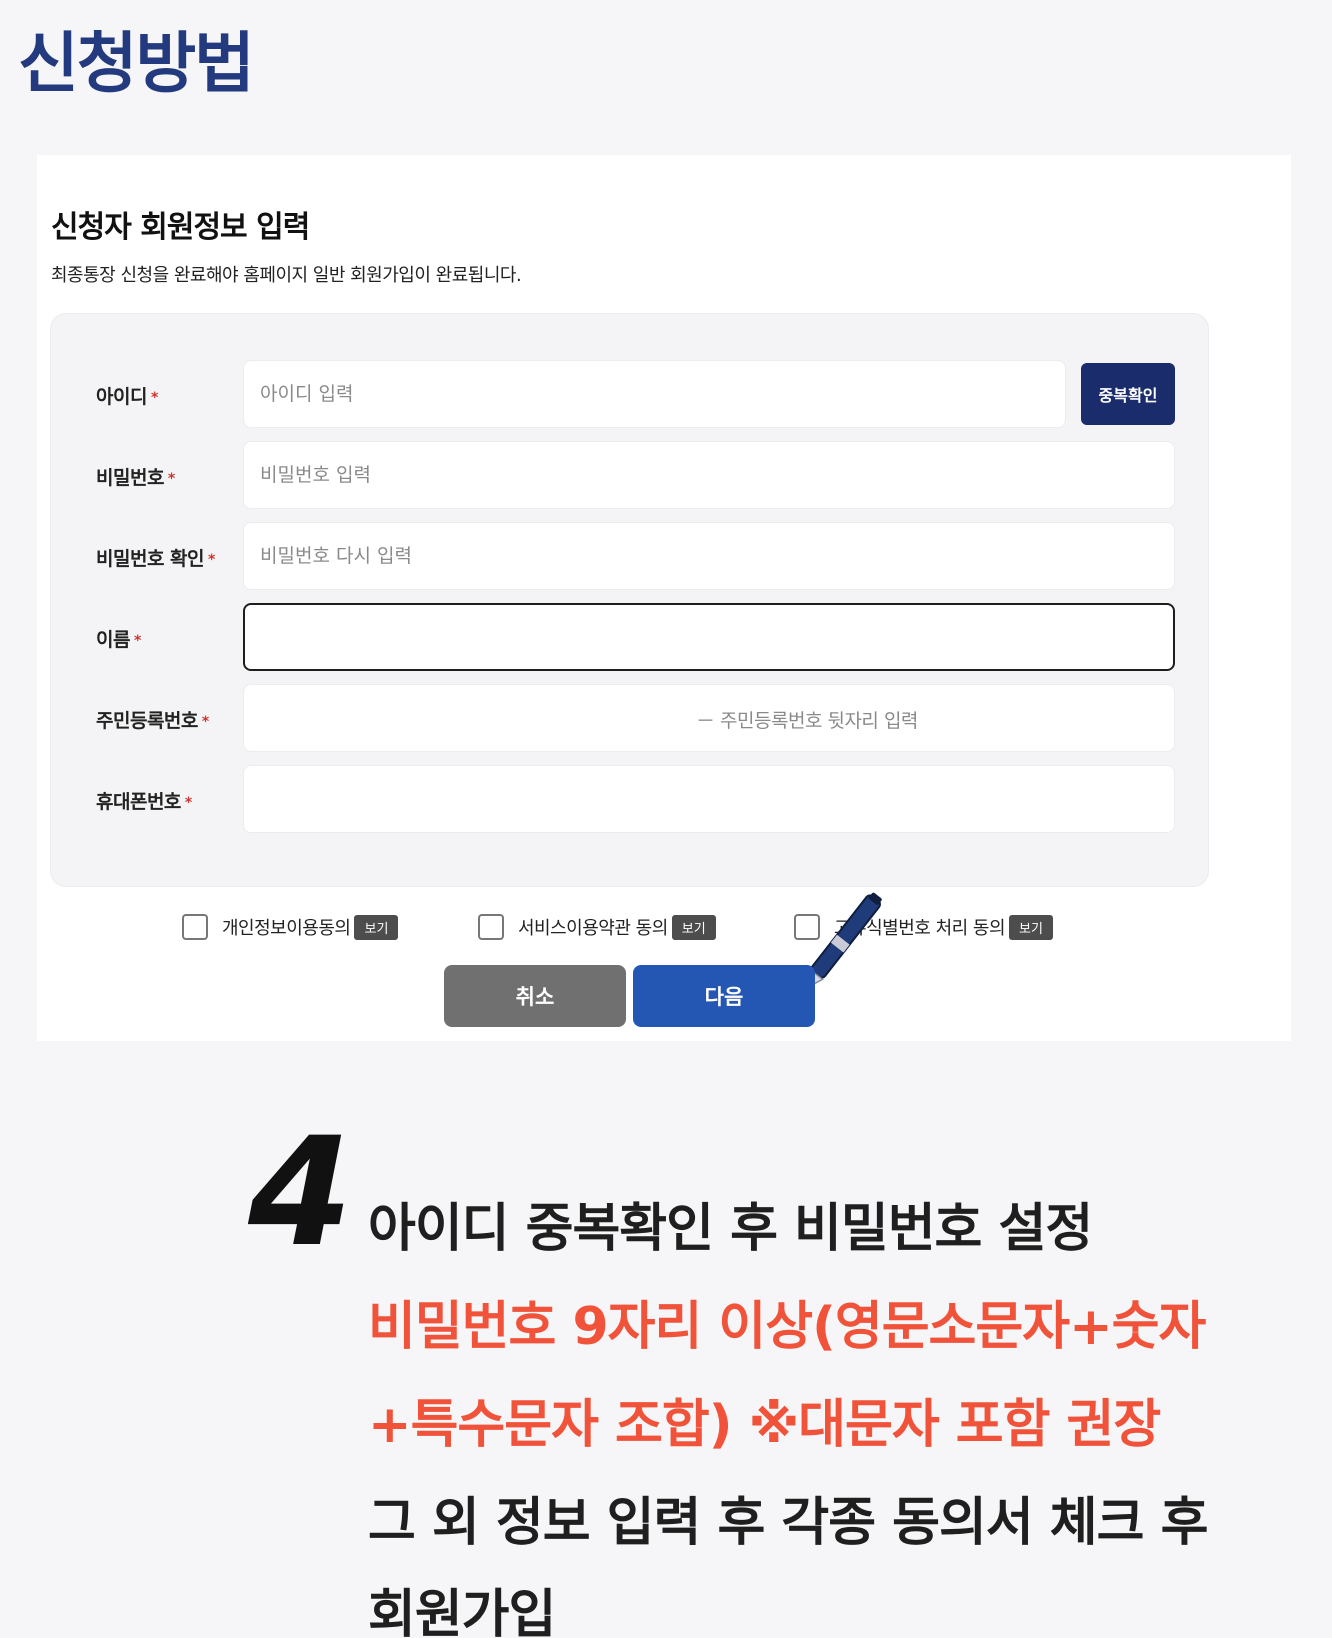 This screenshot has width=1332, height=1638. I want to click on field-label-rrn: 주민등록번호 *, so click(152, 721).